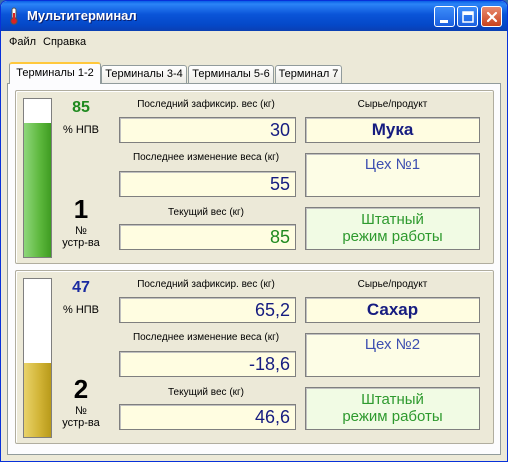 This screenshot has width=508, height=462. I want to click on minimize-icon, so click(444, 21).